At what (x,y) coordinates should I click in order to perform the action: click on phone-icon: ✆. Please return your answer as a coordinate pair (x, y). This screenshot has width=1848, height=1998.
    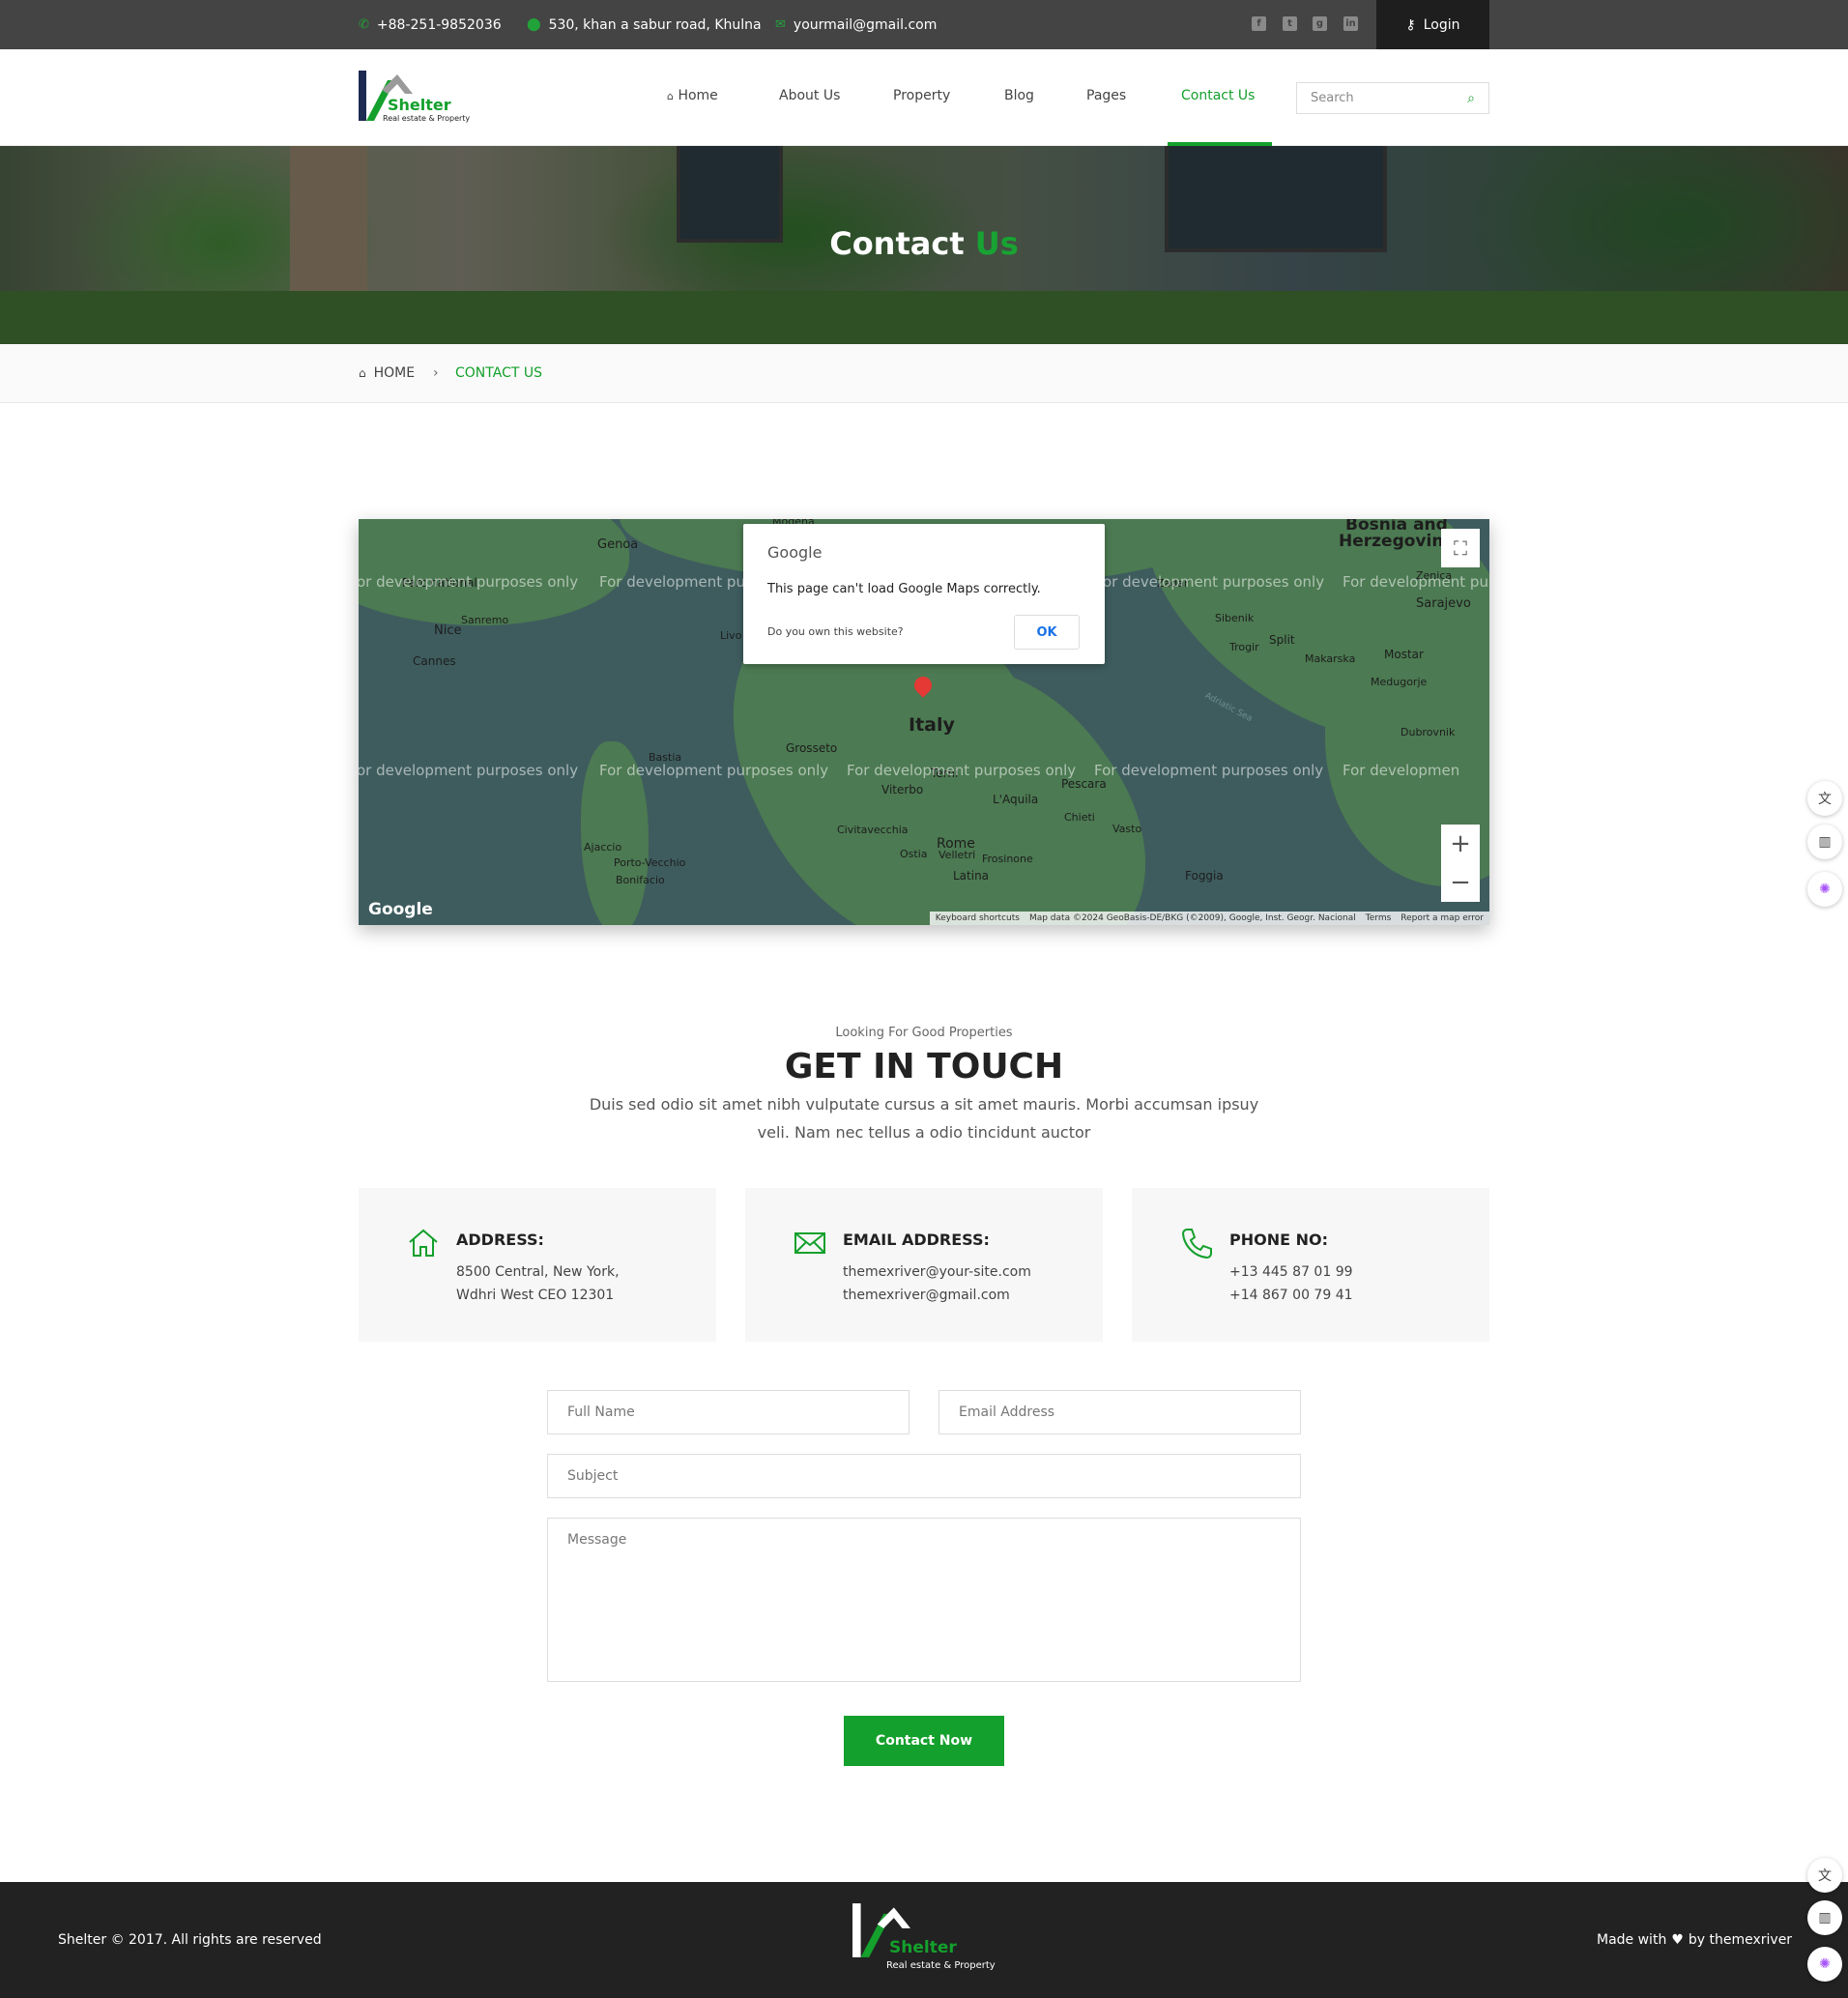
    Looking at the image, I should click on (364, 24).